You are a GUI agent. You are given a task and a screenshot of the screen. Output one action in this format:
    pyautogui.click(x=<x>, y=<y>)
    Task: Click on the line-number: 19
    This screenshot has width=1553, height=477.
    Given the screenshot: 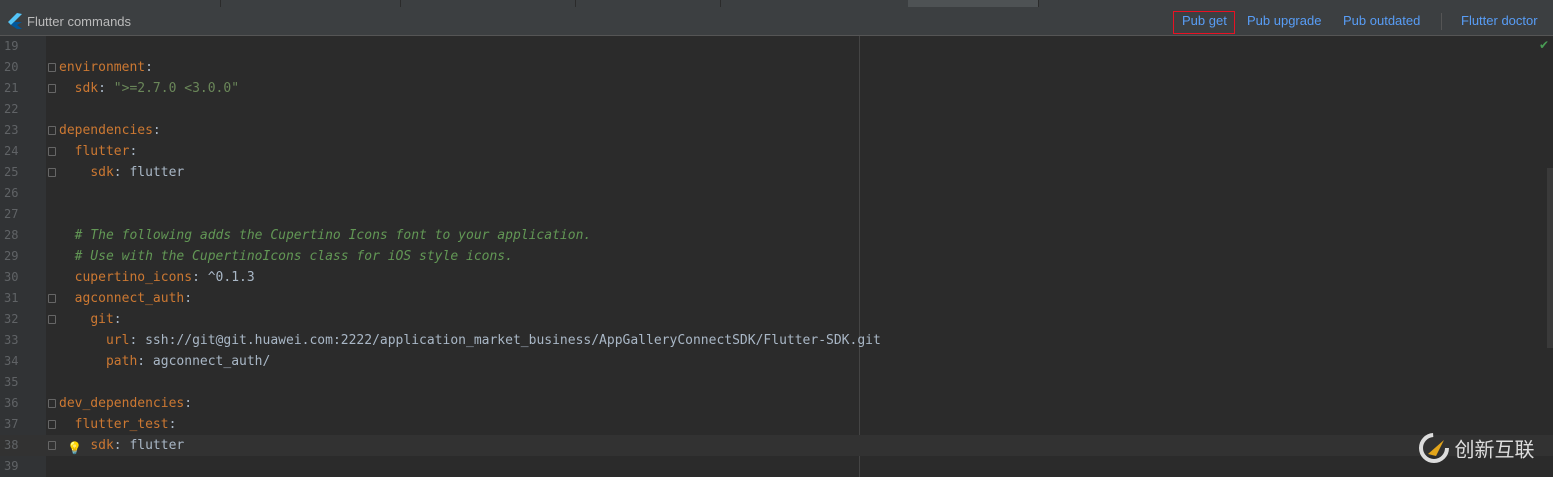 What is the action you would take?
    pyautogui.click(x=11, y=46)
    